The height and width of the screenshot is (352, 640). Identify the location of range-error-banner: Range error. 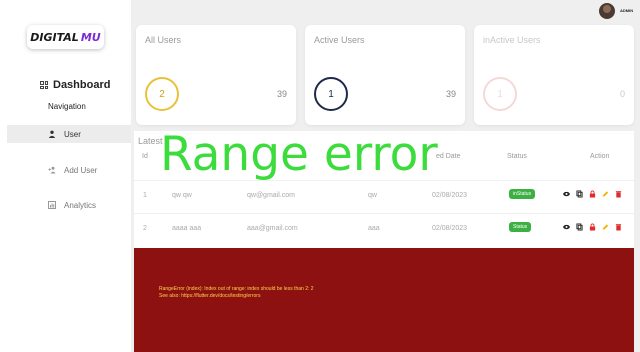
(299, 154).